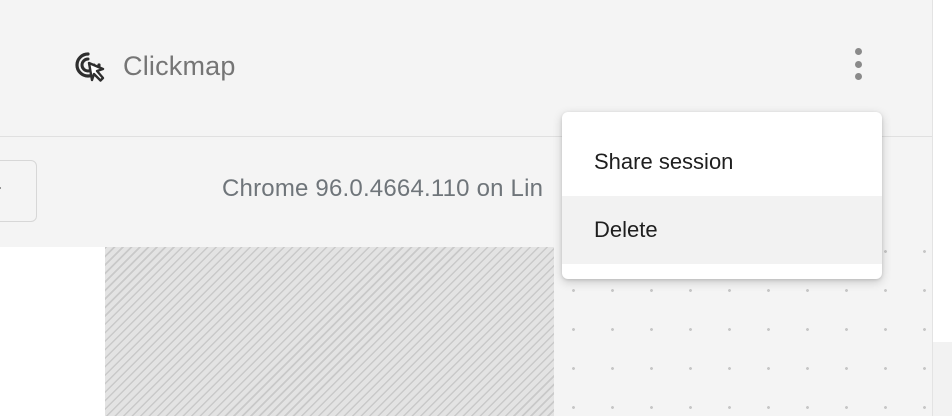  What do you see at coordinates (90, 66) in the screenshot?
I see `cursor-click-icon` at bounding box center [90, 66].